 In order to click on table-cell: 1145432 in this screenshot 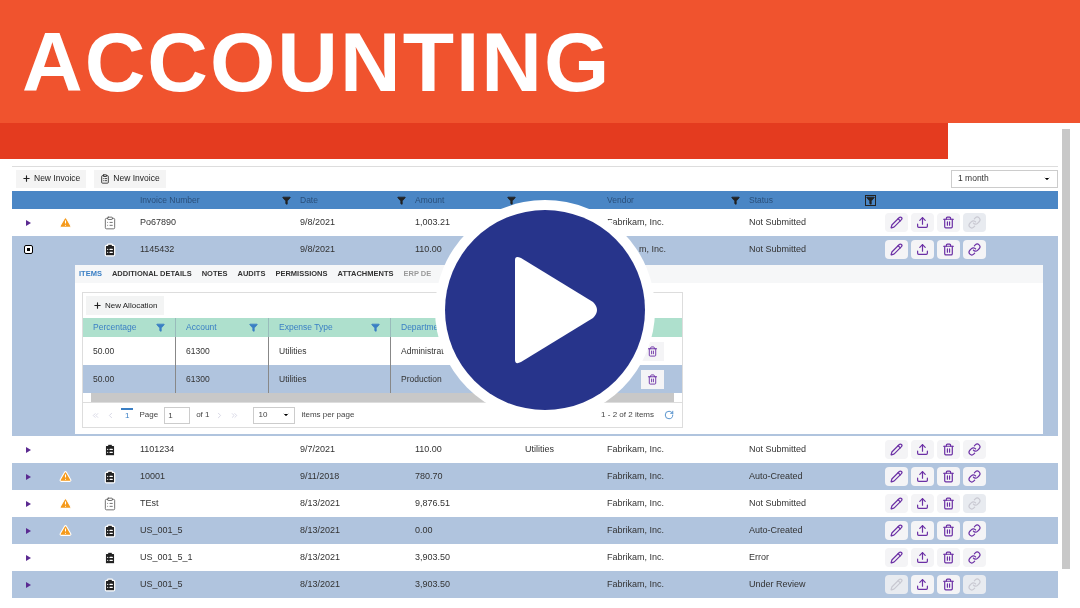, I will do `click(157, 248)`.